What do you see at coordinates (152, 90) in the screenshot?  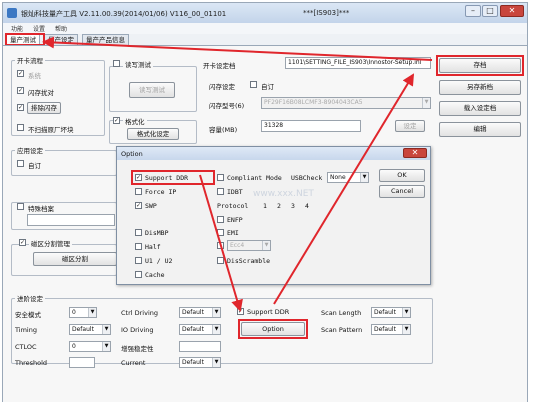 I see `rw-test-button: 读写测试` at bounding box center [152, 90].